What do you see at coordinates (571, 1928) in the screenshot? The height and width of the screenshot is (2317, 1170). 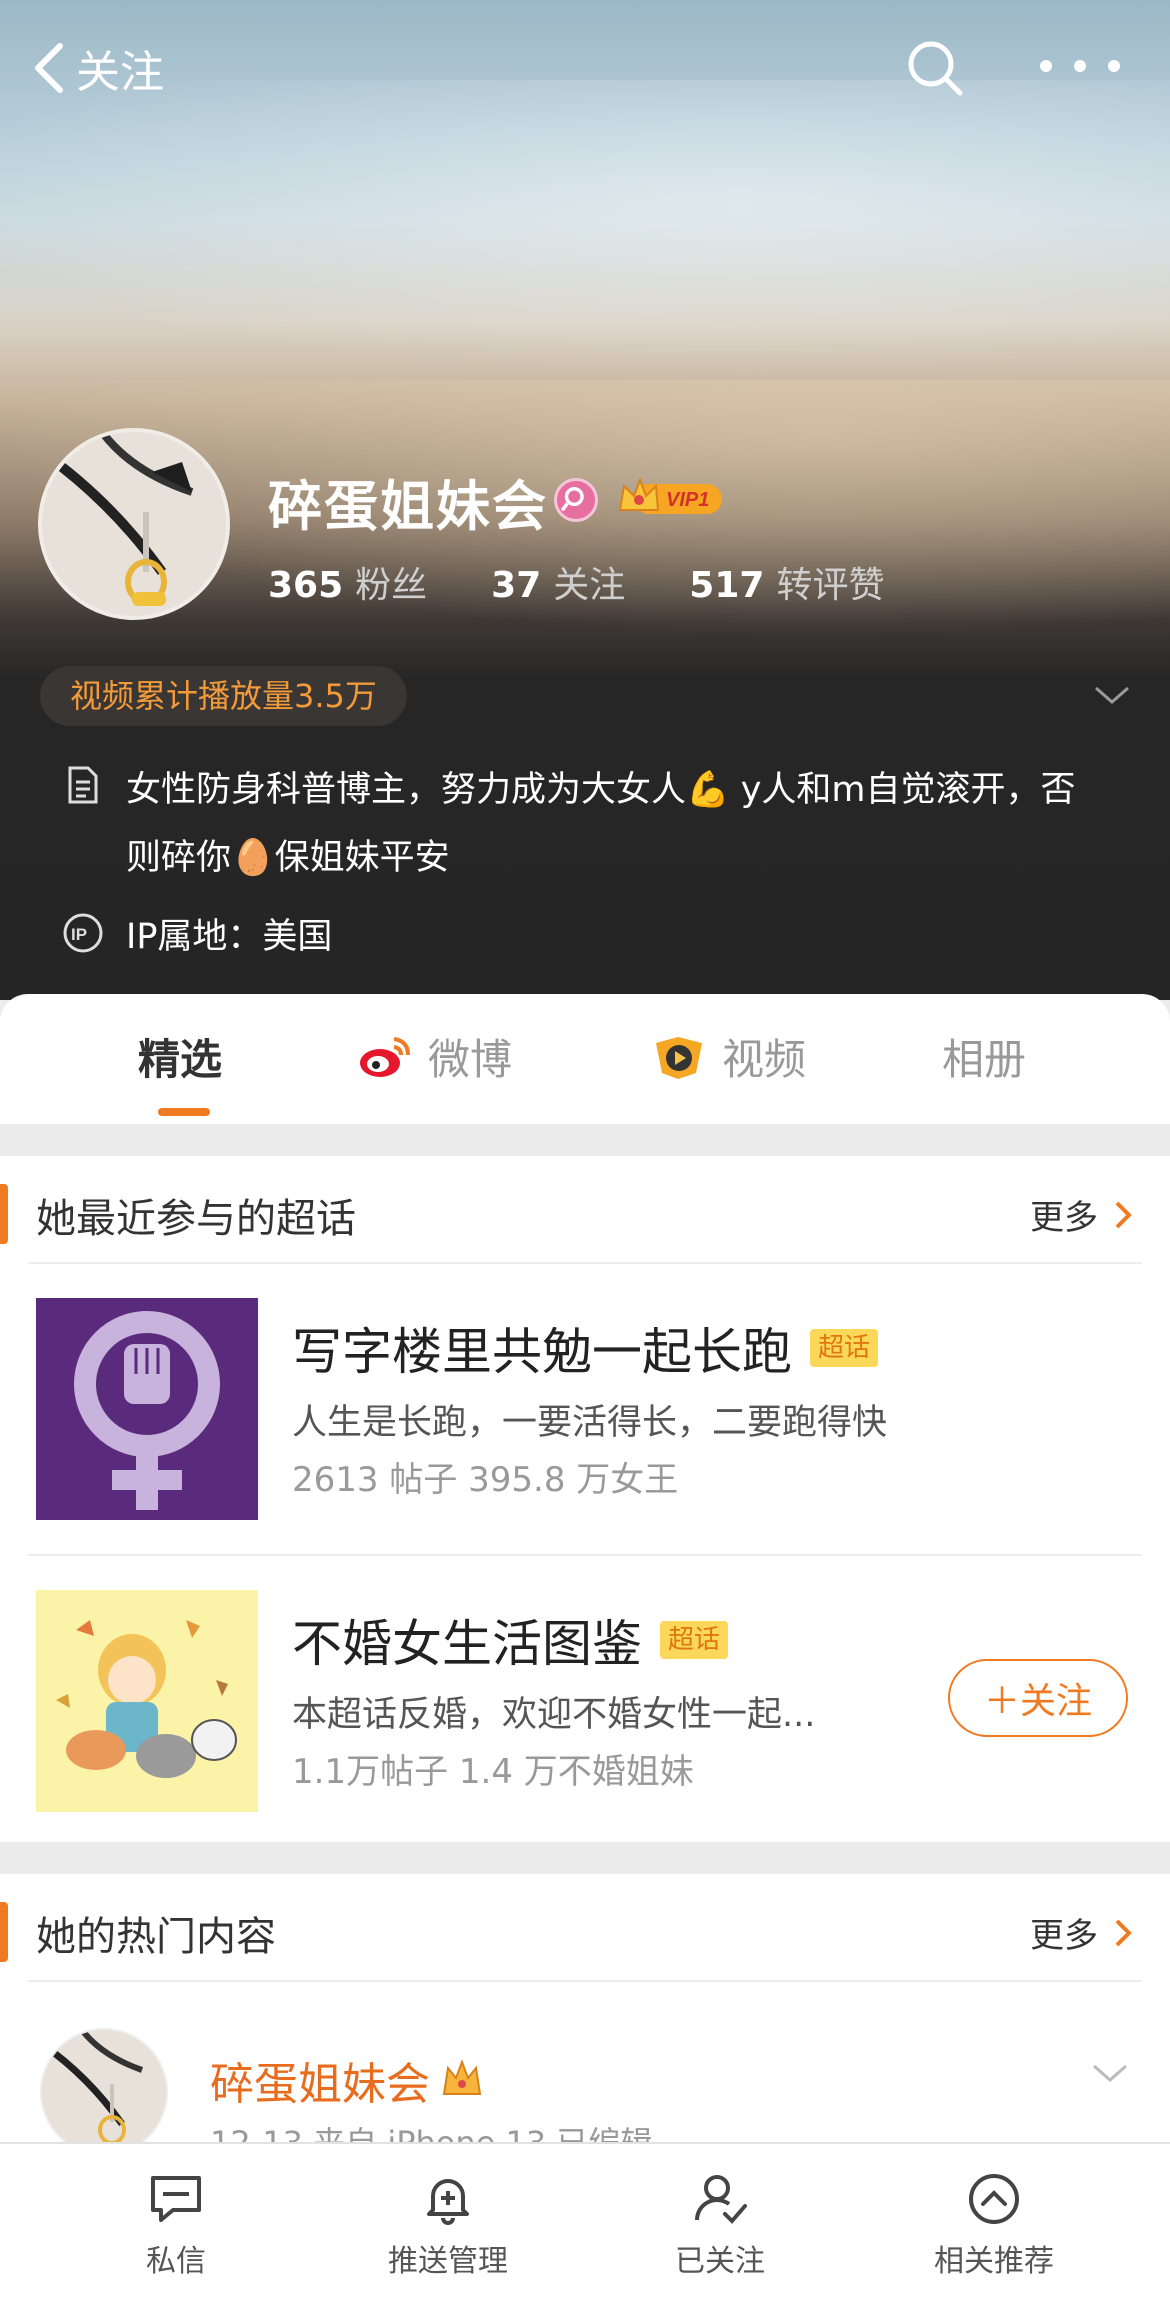 I see `section-header: 她的热门内容 更多` at bounding box center [571, 1928].